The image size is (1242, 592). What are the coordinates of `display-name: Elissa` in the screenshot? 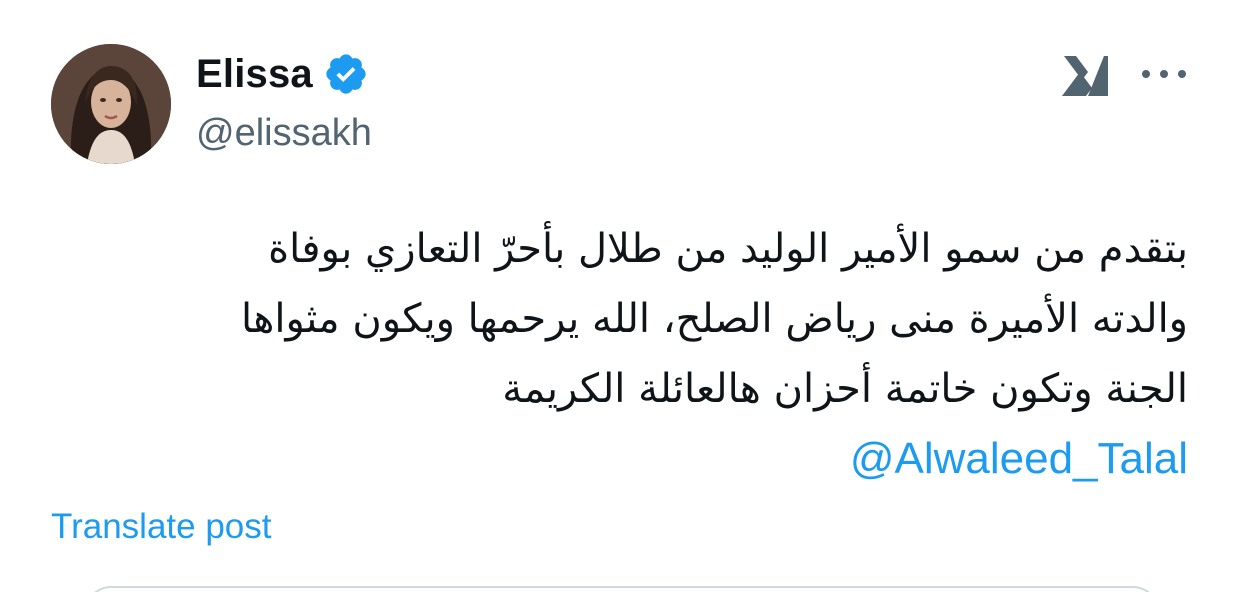 It's located at (254, 74).